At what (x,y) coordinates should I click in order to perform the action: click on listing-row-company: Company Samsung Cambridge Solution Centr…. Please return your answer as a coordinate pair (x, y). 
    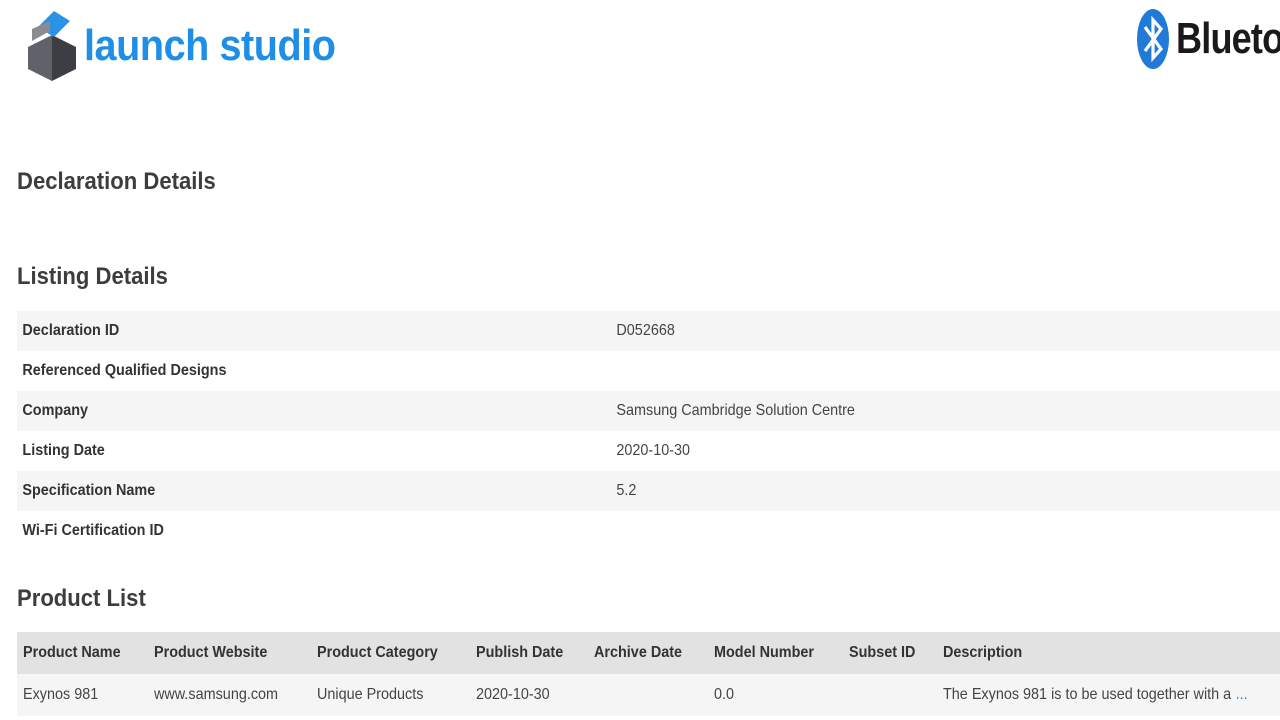
    Looking at the image, I should click on (648, 411).